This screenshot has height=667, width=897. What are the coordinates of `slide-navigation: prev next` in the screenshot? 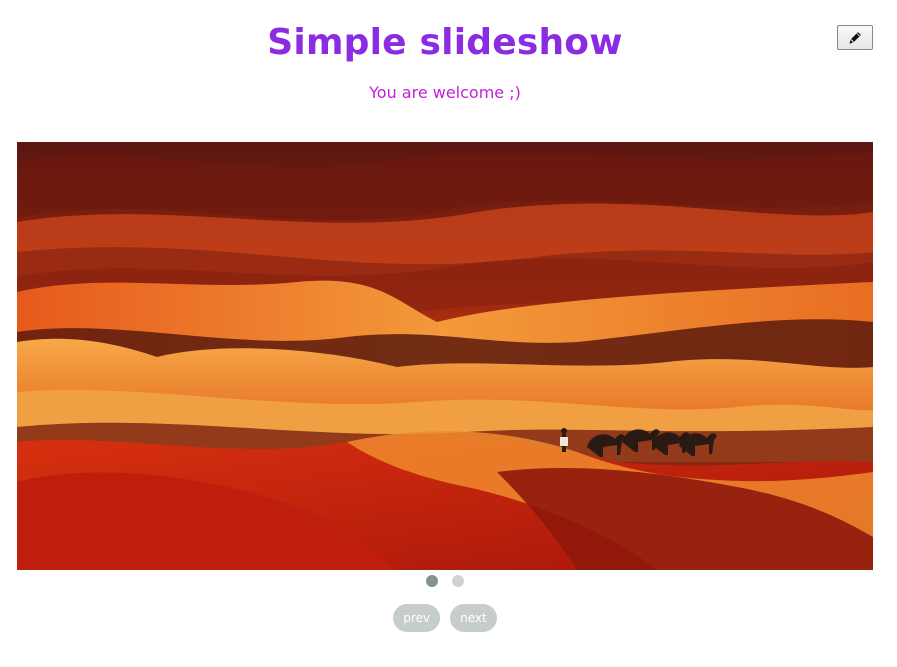 It's located at (445, 618).